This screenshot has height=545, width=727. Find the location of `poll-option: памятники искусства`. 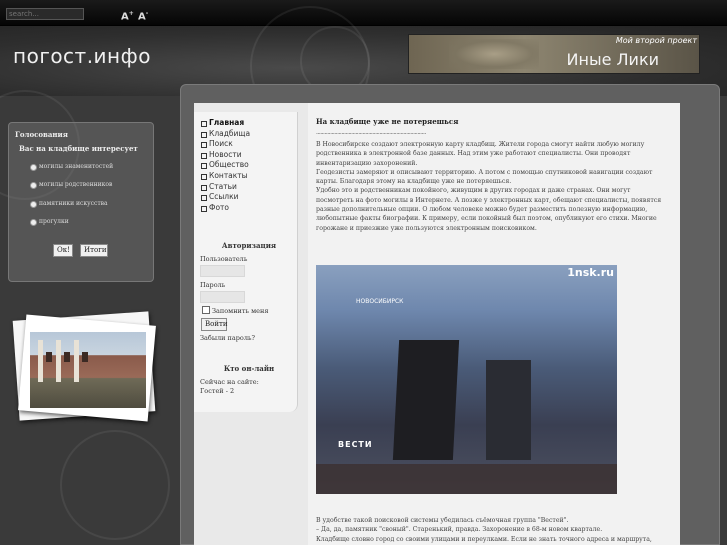

poll-option: памятники искусства is located at coordinates (69, 204).